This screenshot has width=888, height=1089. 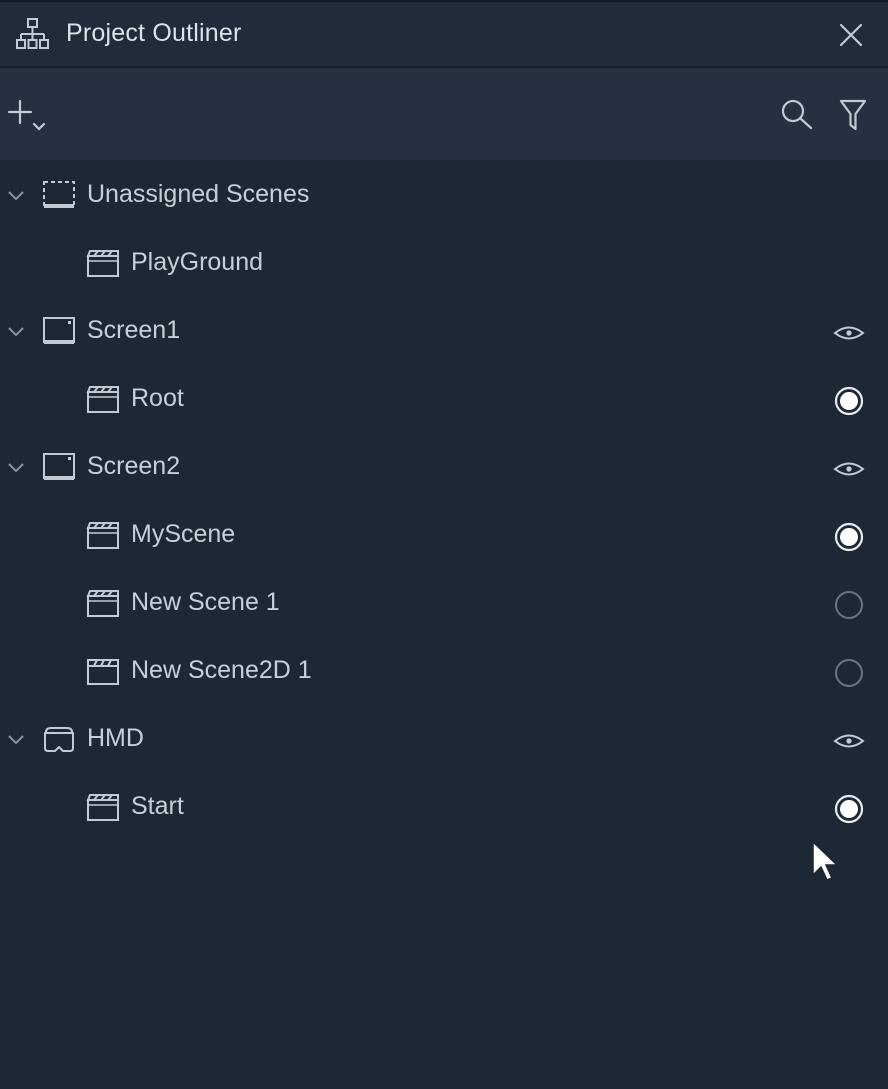 What do you see at coordinates (154, 33) in the screenshot?
I see `panel-title: Project Outliner` at bounding box center [154, 33].